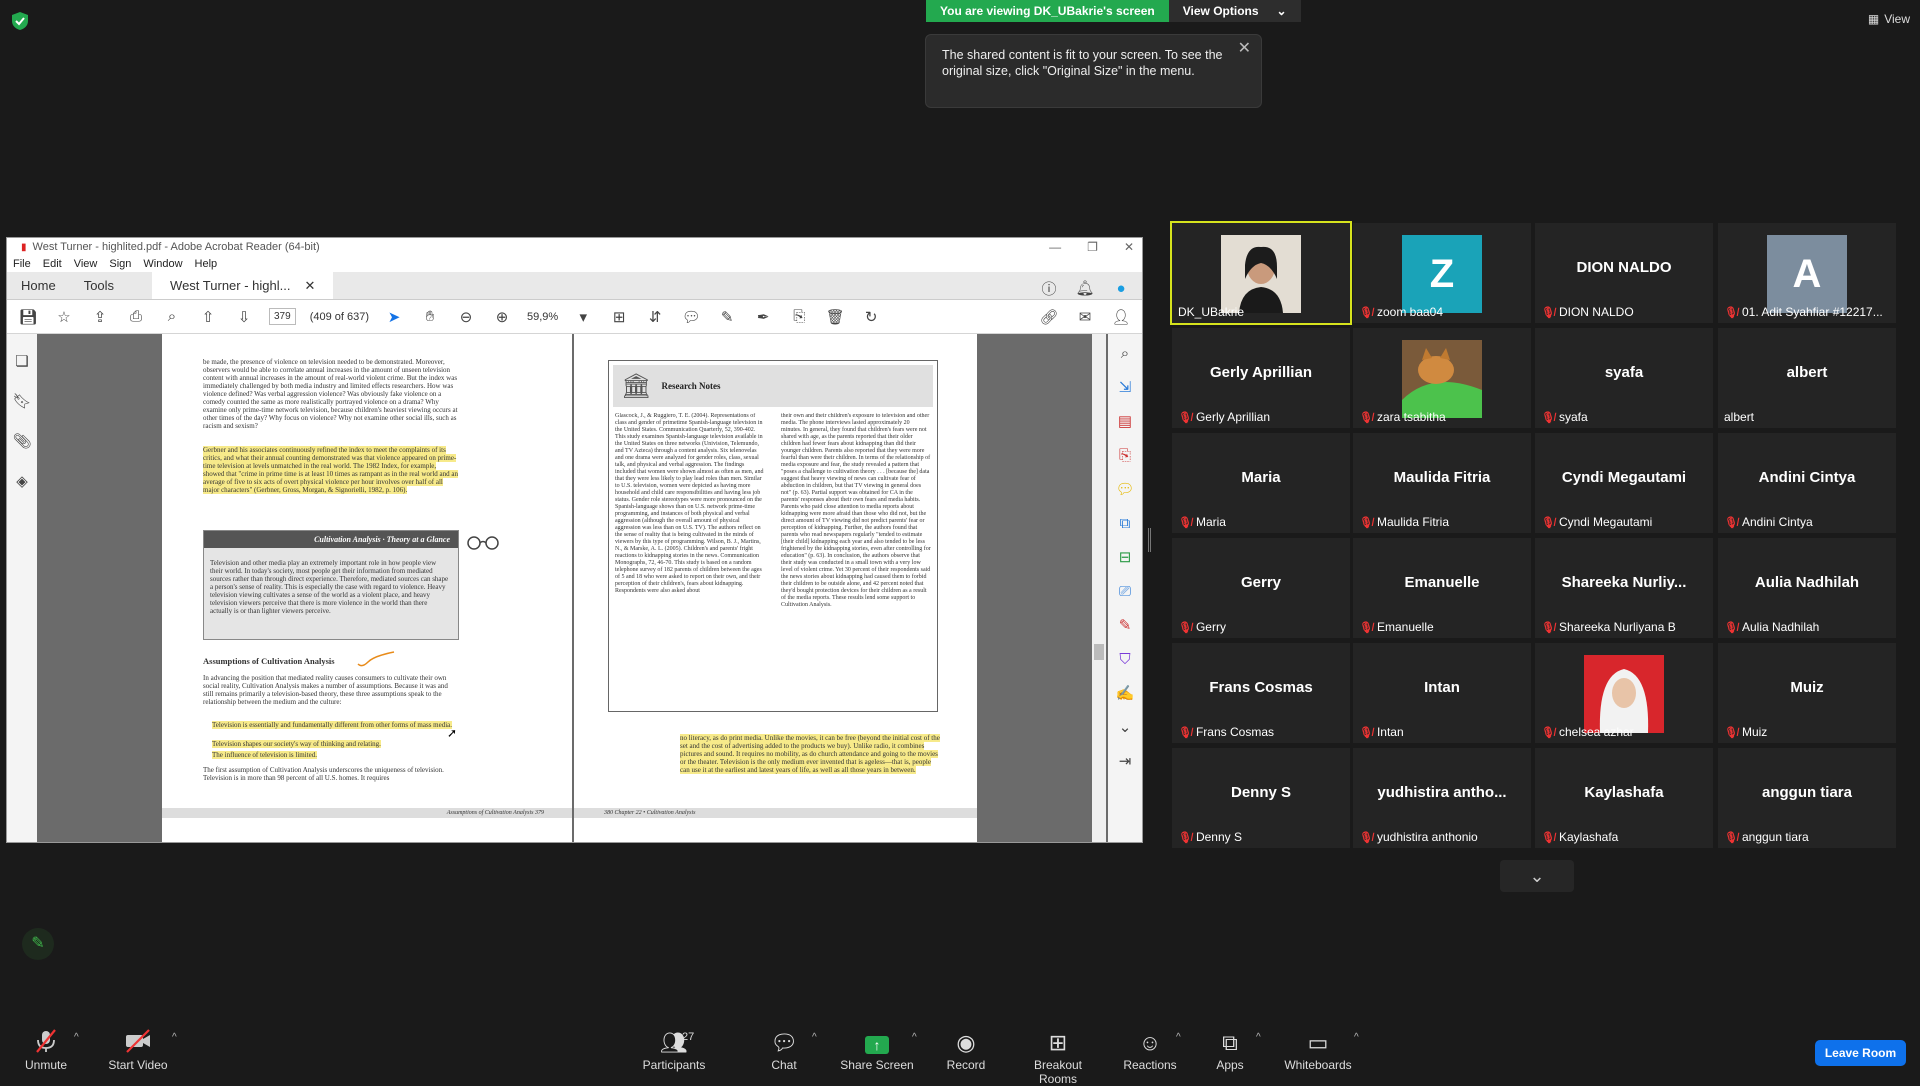  I want to click on record-button: ◉ Record, so click(966, 1050).